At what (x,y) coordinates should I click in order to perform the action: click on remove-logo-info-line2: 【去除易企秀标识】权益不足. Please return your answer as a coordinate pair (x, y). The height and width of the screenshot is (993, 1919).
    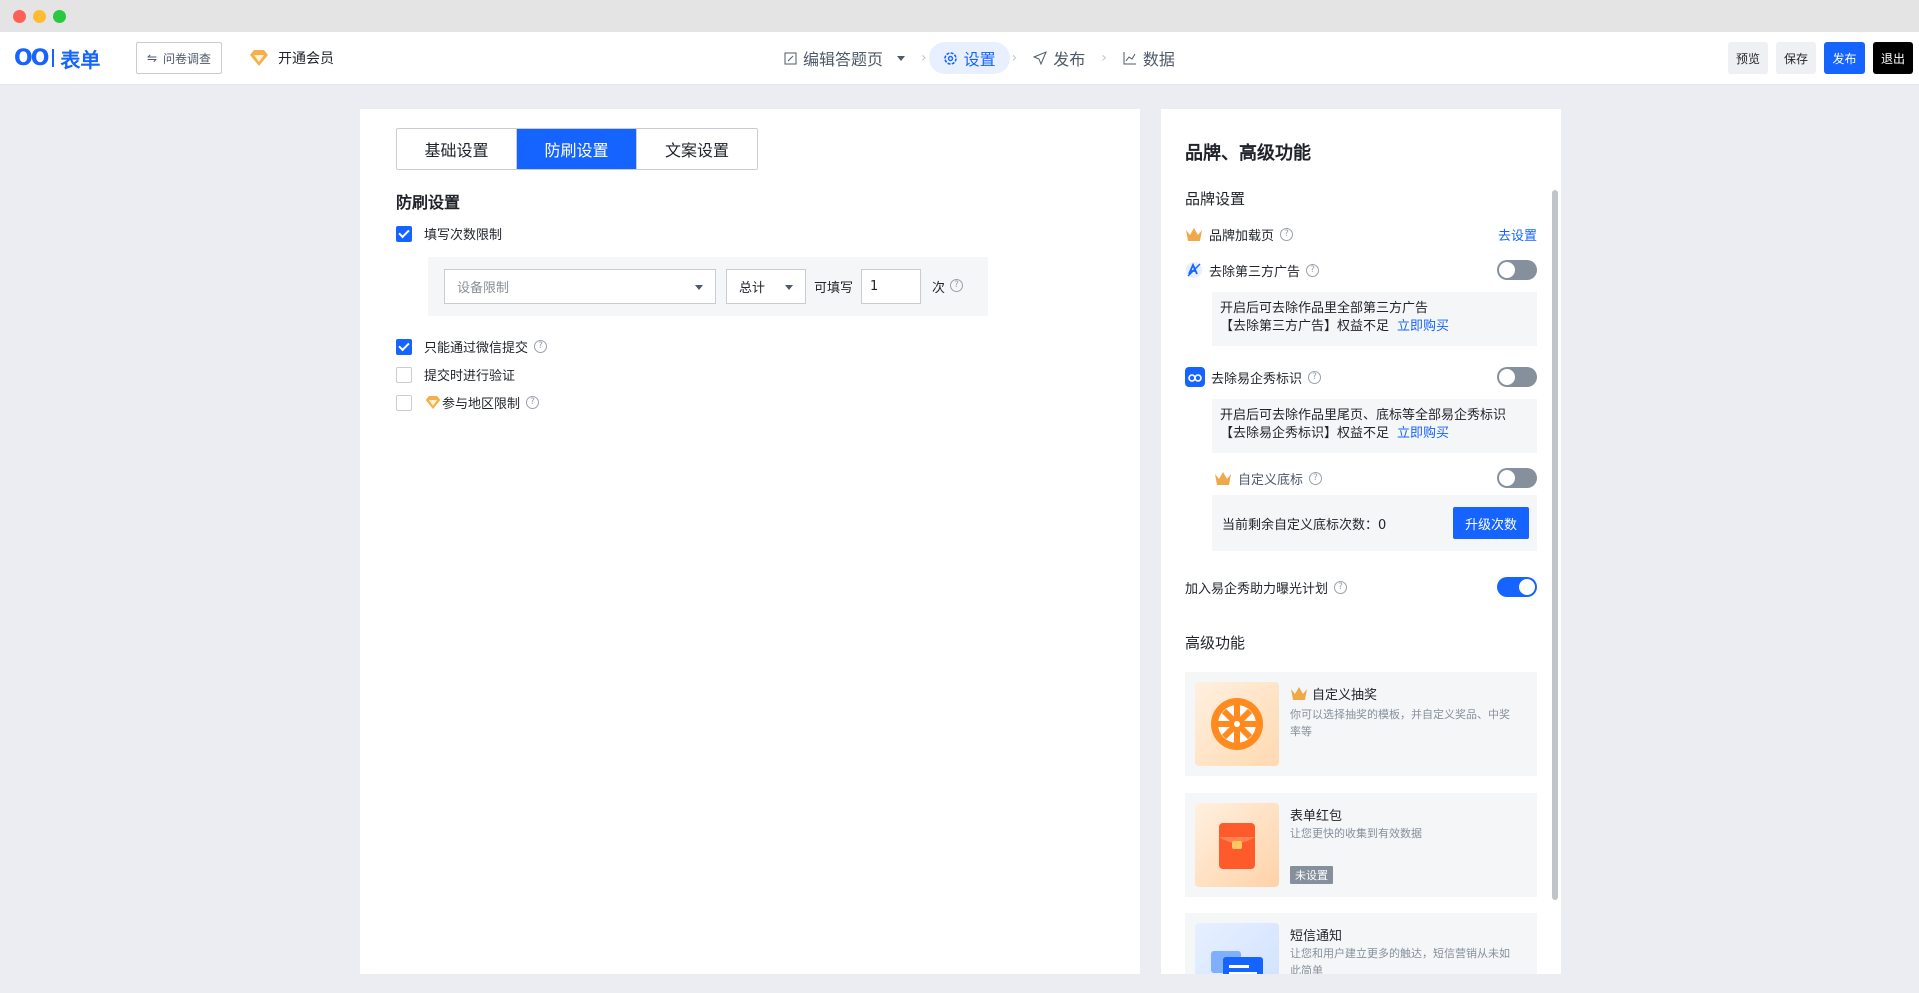
    Looking at the image, I should click on (1305, 433).